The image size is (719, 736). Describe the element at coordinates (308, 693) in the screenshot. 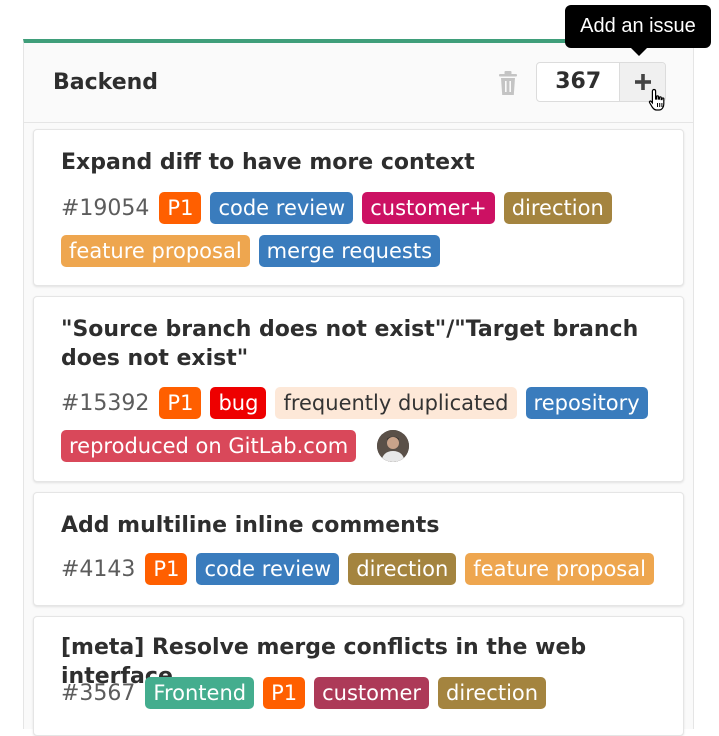

I see `issue-meta: #3567 Frontend P1 customer direction` at that location.